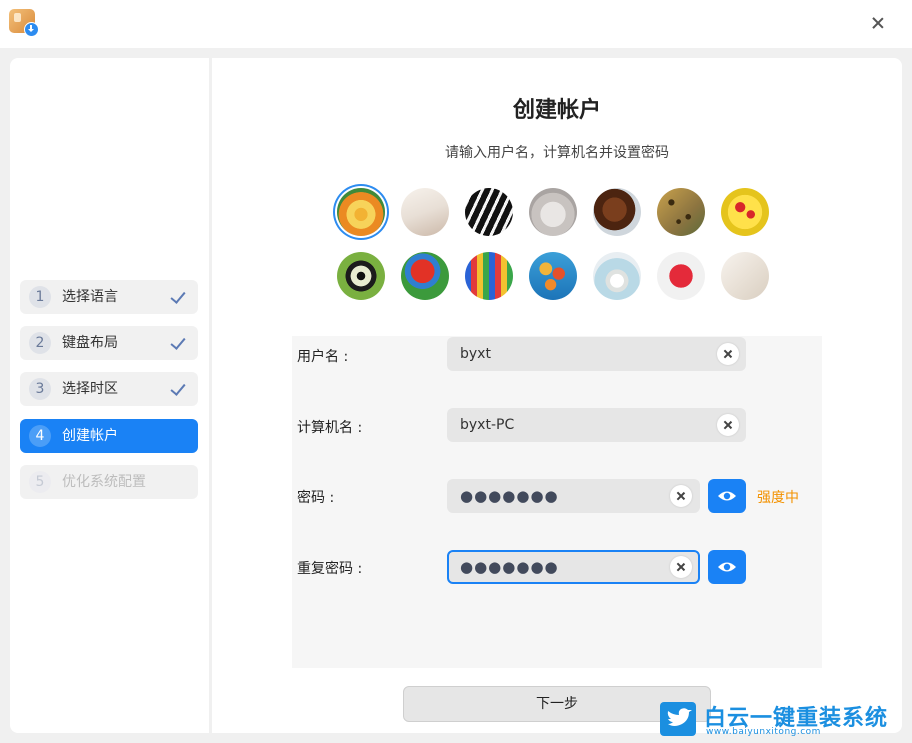 The width and height of the screenshot is (912, 743). Describe the element at coordinates (361, 212) in the screenshot. I see `avatar-flower` at that location.